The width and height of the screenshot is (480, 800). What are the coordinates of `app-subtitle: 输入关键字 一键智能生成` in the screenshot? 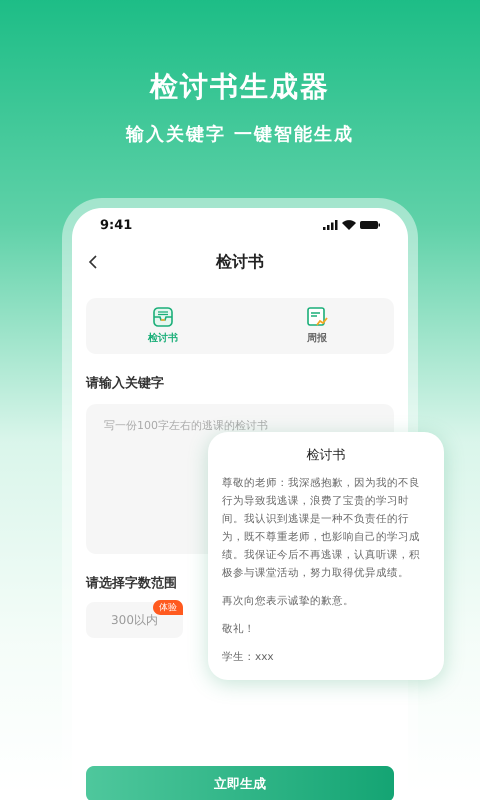 It's located at (240, 134).